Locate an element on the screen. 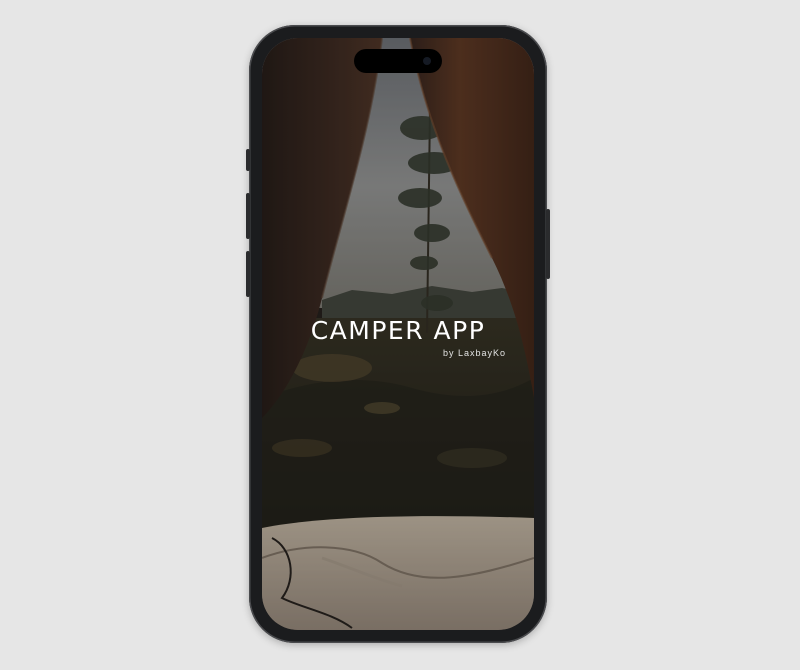 This screenshot has width=800, height=670. app-logo: CAMPER APP by LaxbayKo is located at coordinates (398, 337).